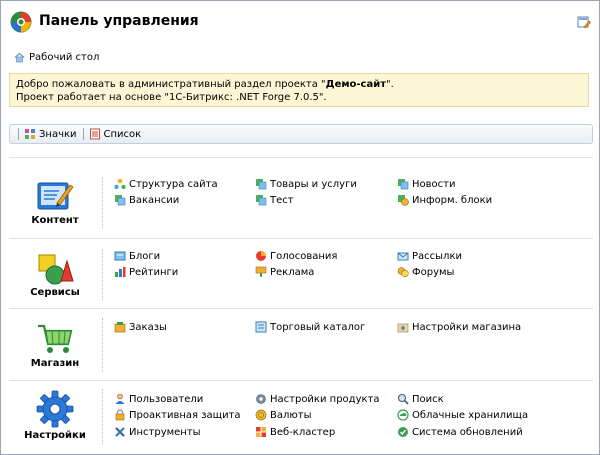 The height and width of the screenshot is (455, 600). What do you see at coordinates (261, 415) in the screenshot?
I see `currency-icon` at bounding box center [261, 415].